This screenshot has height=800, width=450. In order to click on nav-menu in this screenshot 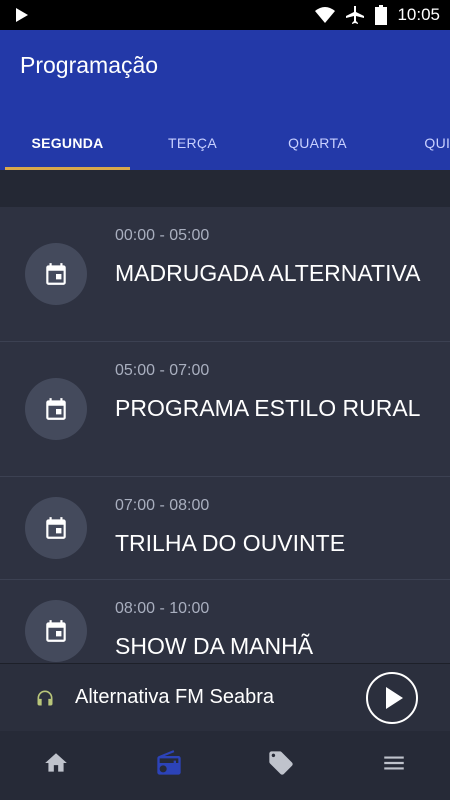, I will do `click(394, 765)`.